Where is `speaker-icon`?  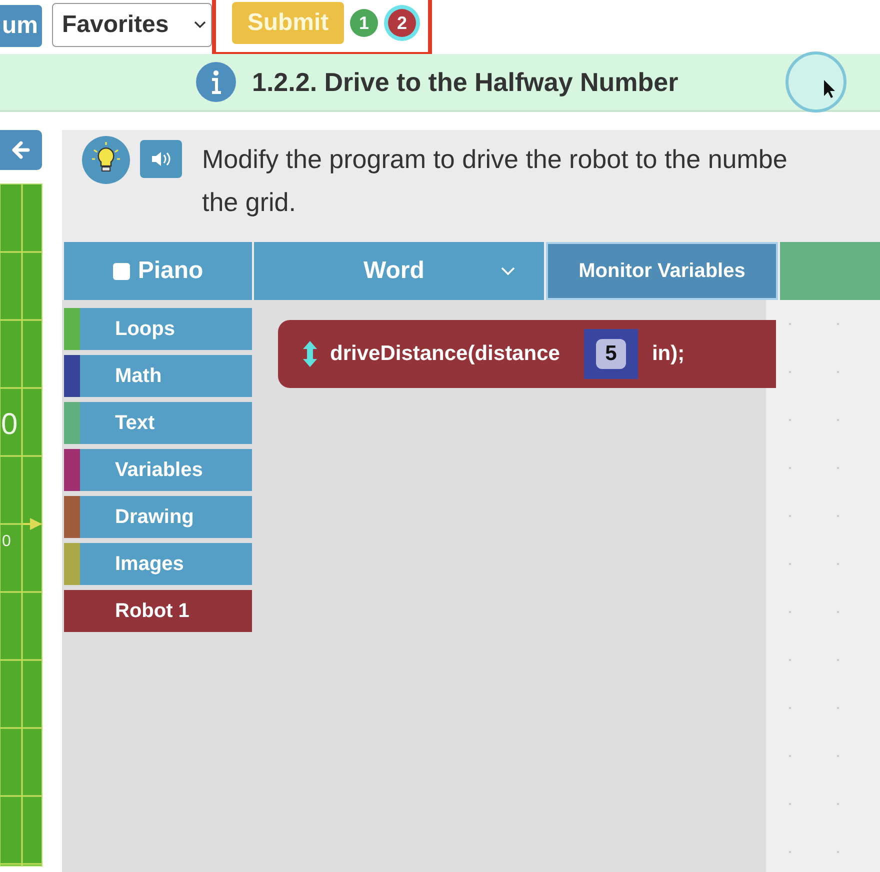 speaker-icon is located at coordinates (161, 159).